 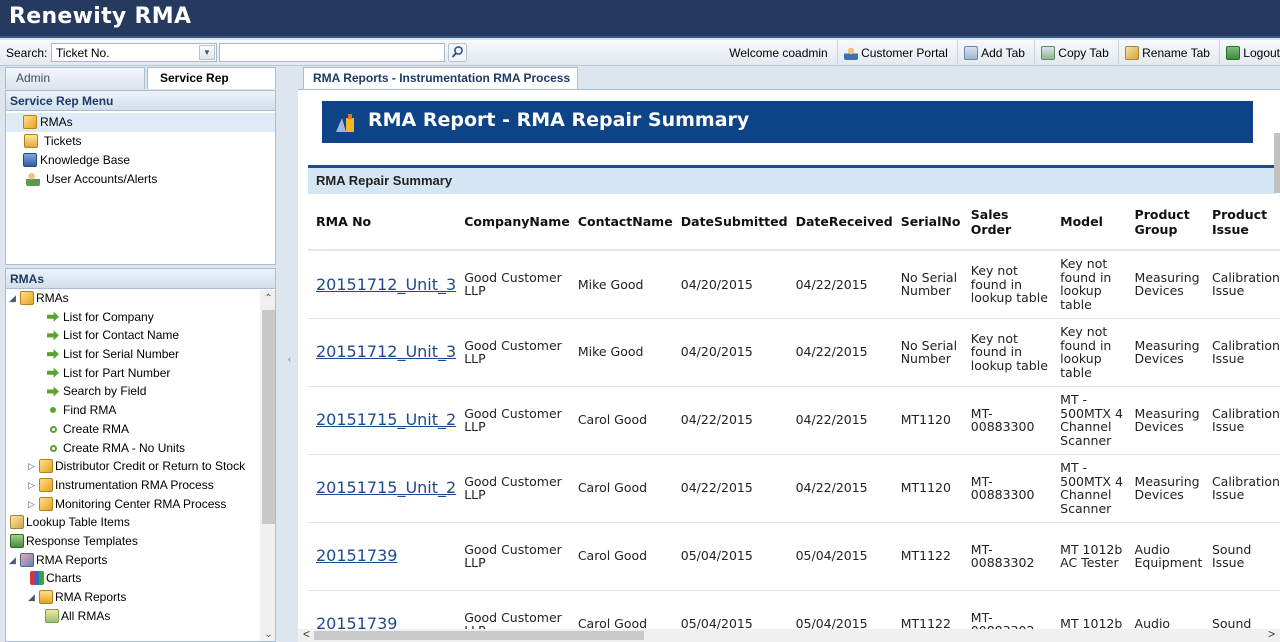 I want to click on column-header: Model, so click(x=1089, y=222).